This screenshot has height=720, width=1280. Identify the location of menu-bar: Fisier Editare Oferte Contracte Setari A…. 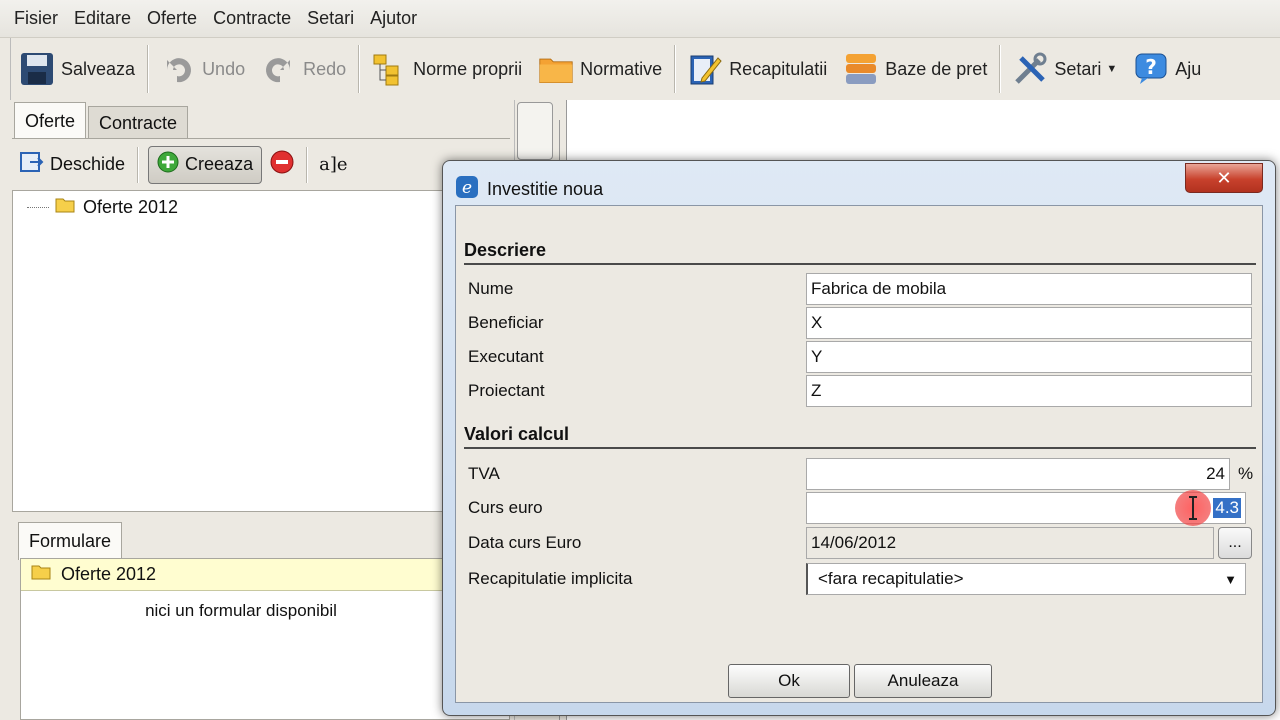
(640, 19).